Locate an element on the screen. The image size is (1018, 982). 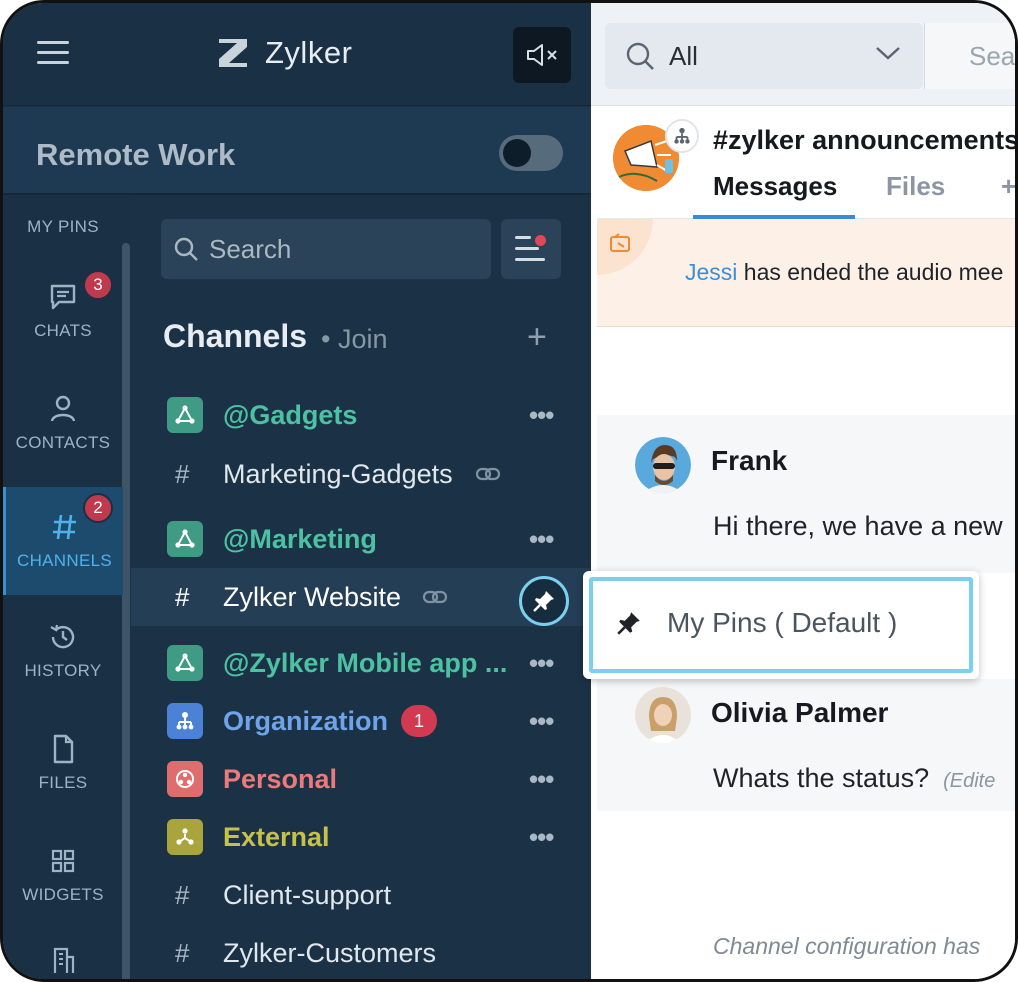
channel-row: # Marketing-Gadgets is located at coordinates (361, 474).